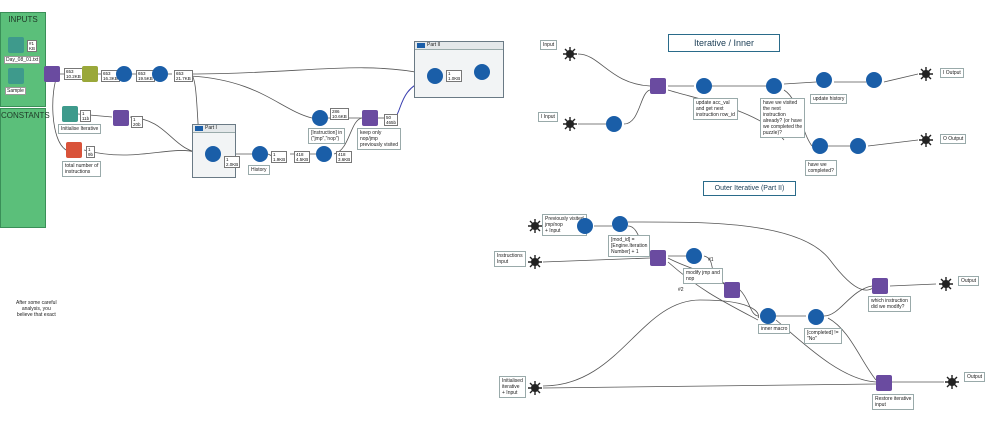 This screenshot has height=427, width=999. I want to click on label-completed: have we completed?, so click(821, 168).